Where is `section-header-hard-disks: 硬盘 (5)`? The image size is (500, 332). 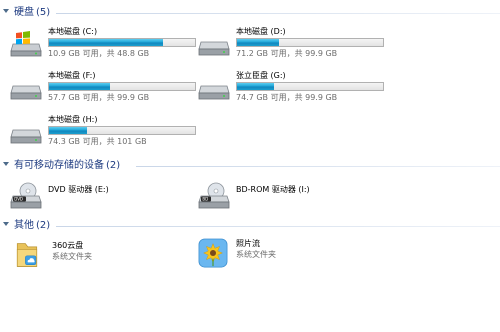
section-header-hard-disks: 硬盘 (5) is located at coordinates (250, 13).